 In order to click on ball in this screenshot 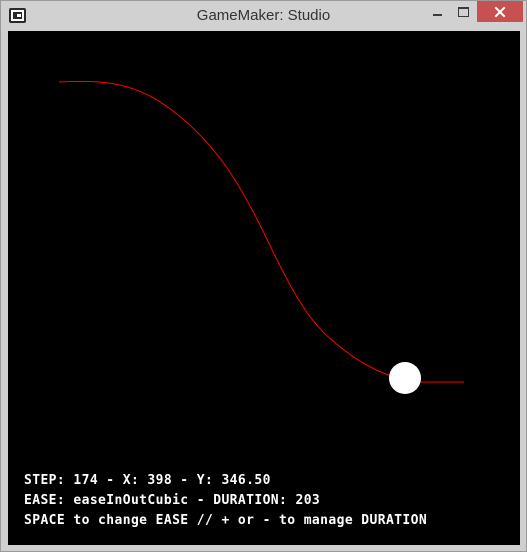, I will do `click(405, 378)`.